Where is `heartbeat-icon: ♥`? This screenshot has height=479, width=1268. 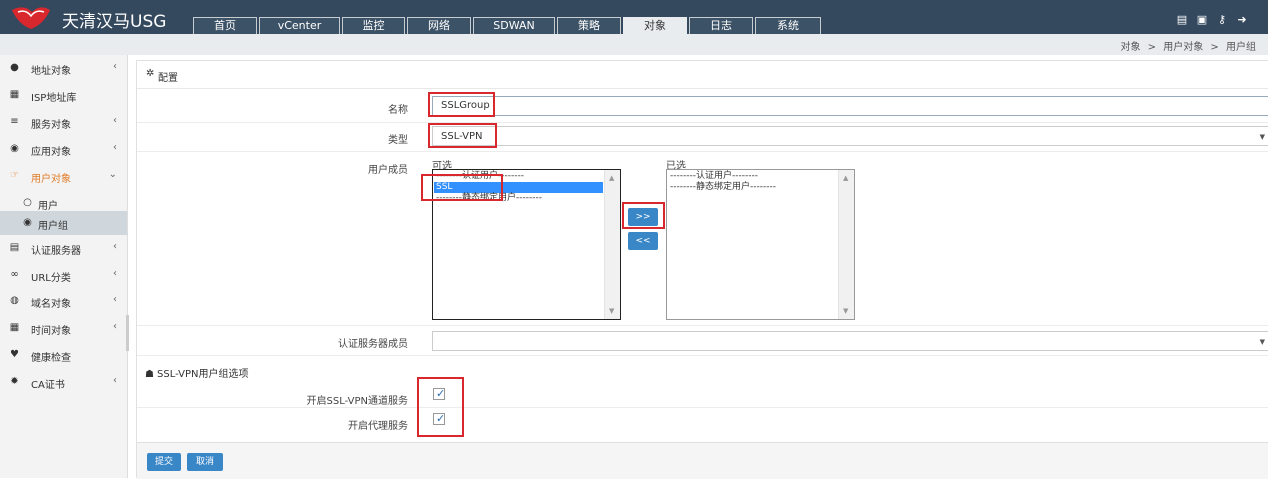 heartbeat-icon: ♥ is located at coordinates (14, 354).